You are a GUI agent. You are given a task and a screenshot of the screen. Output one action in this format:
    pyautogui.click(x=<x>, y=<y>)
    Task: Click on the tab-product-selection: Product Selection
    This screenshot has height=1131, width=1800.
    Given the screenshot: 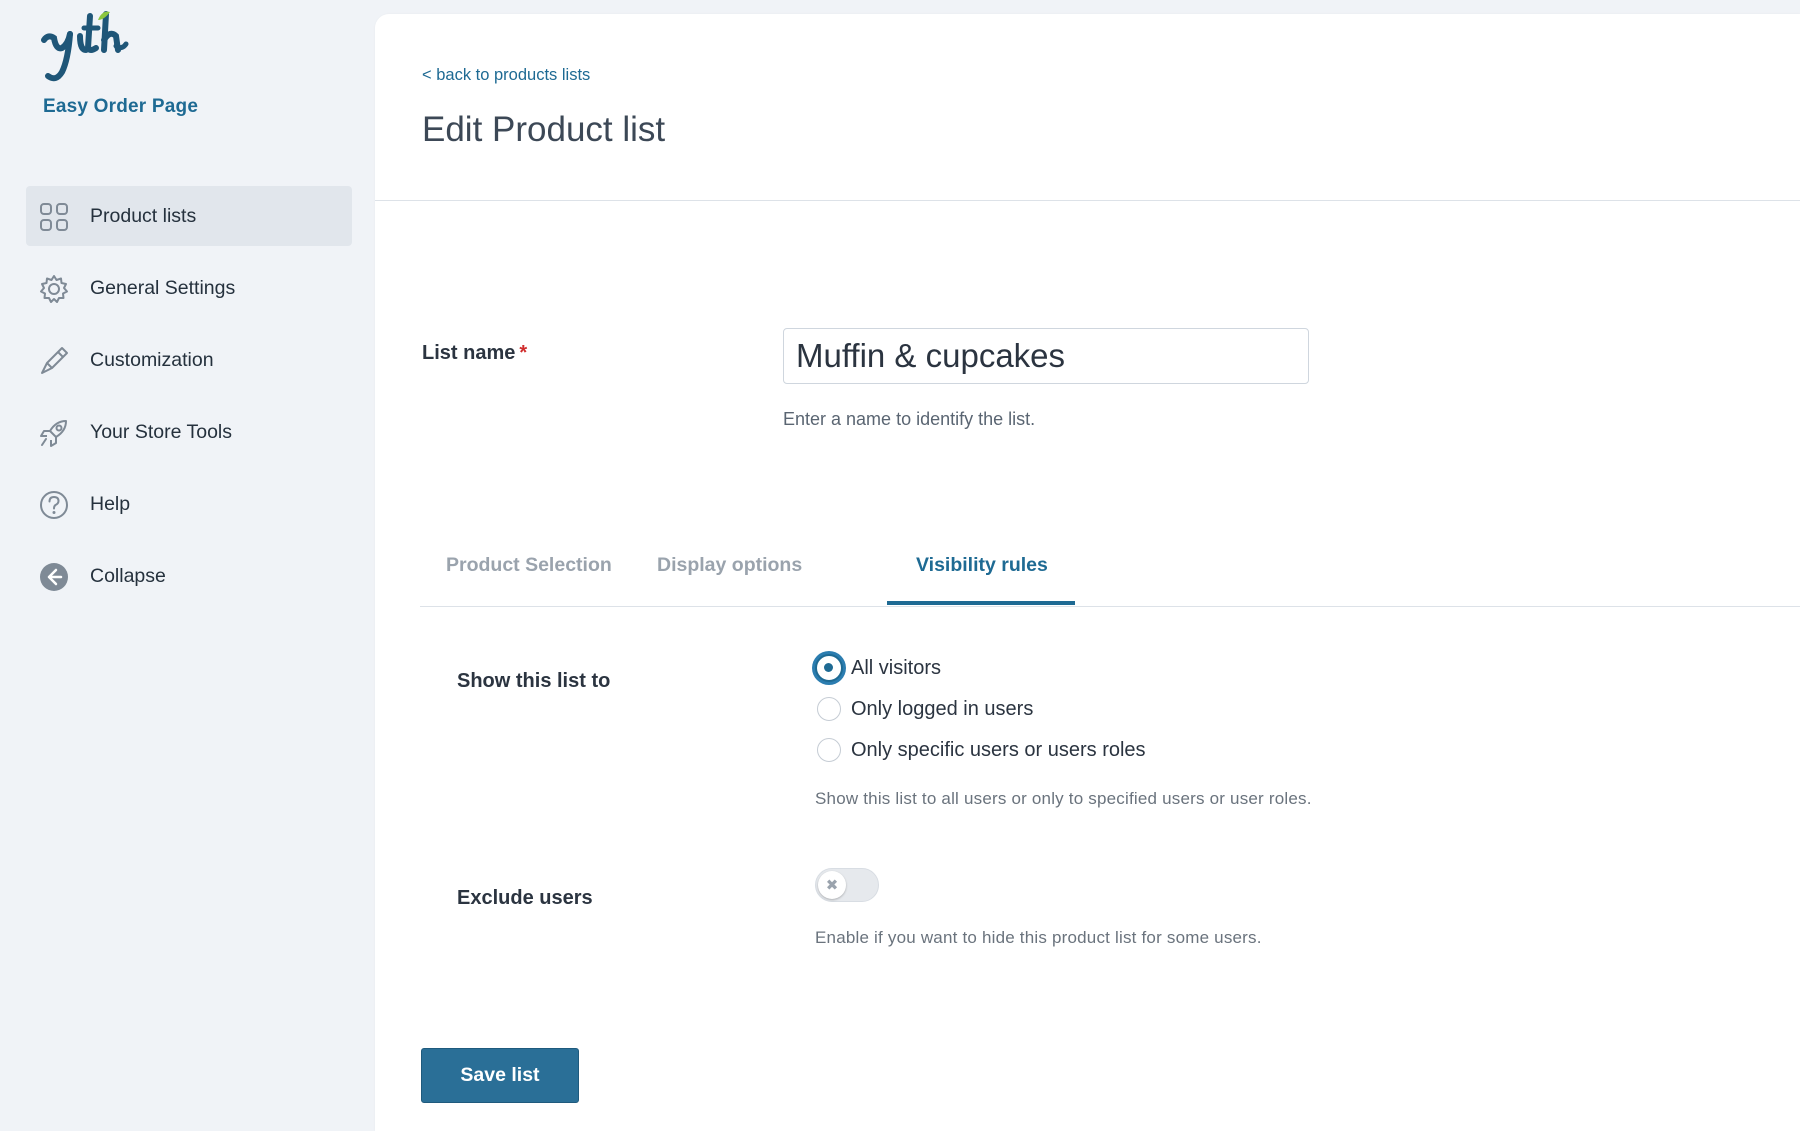 What is the action you would take?
    pyautogui.click(x=529, y=565)
    